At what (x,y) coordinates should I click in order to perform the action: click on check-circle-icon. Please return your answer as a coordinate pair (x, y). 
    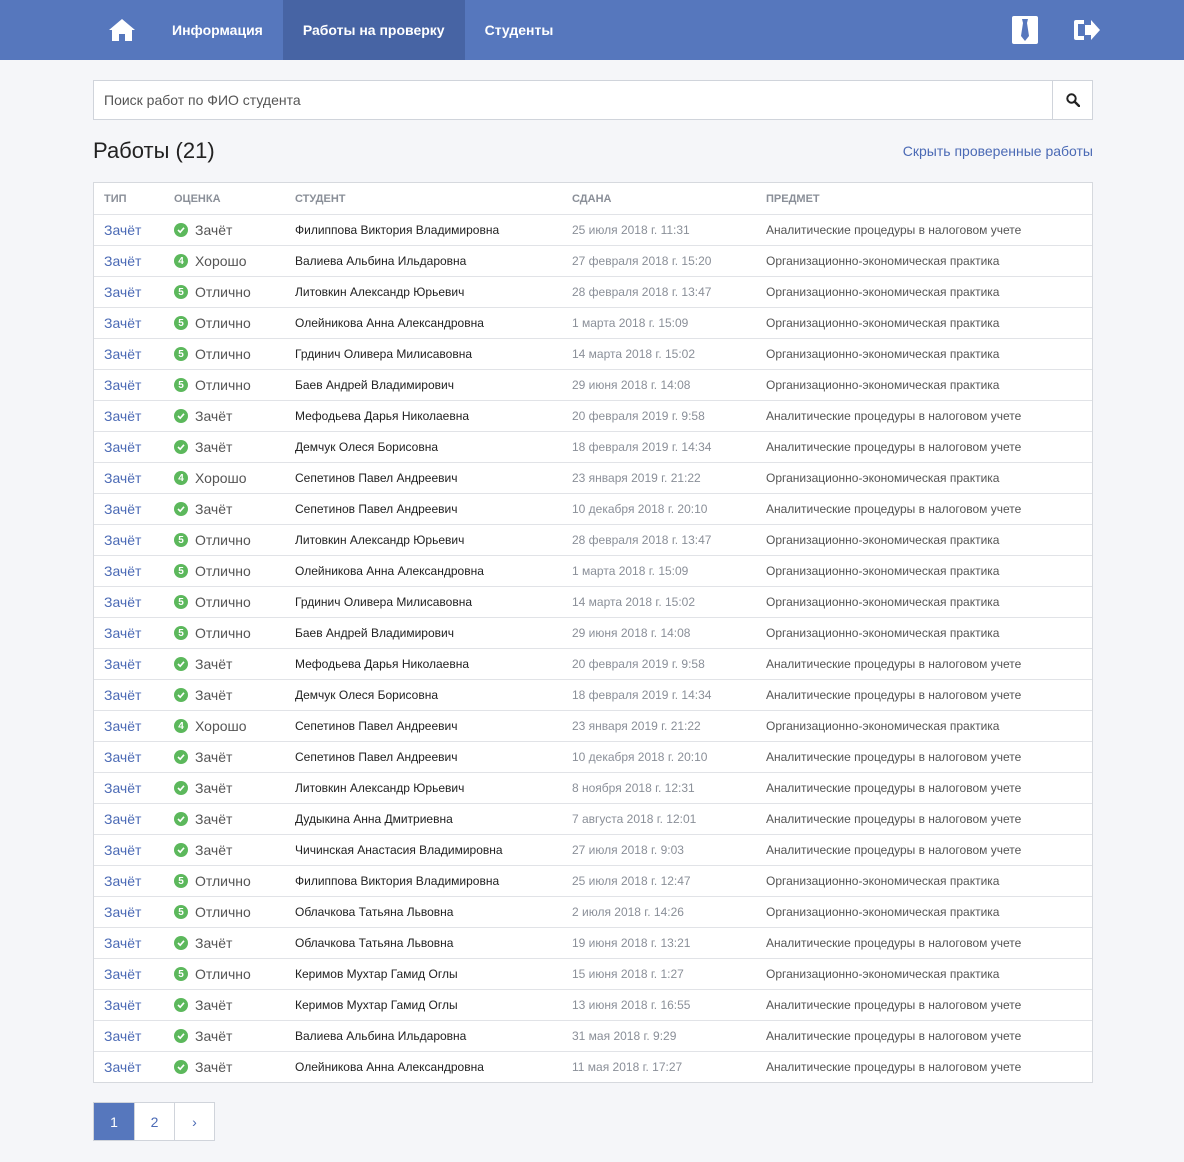
    Looking at the image, I should click on (181, 1067).